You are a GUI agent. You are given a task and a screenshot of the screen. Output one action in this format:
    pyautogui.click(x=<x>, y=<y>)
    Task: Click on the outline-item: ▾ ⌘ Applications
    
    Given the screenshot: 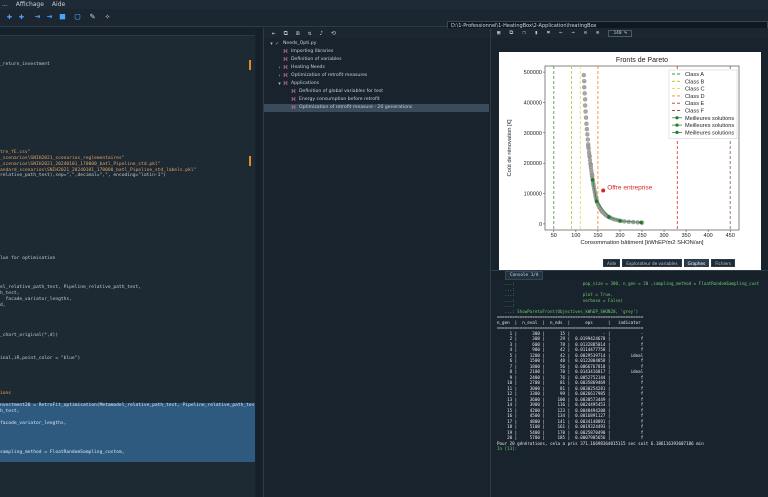 What is the action you would take?
    pyautogui.click(x=376, y=84)
    